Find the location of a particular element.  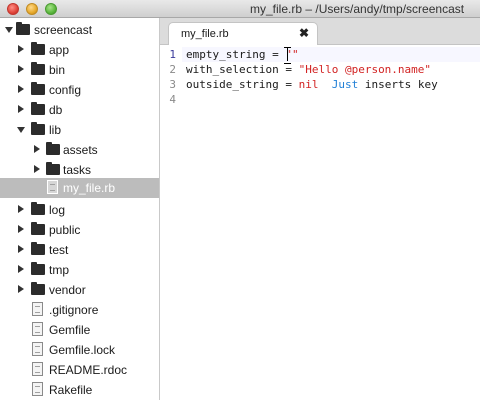

tree-label: bin is located at coordinates (57, 70).